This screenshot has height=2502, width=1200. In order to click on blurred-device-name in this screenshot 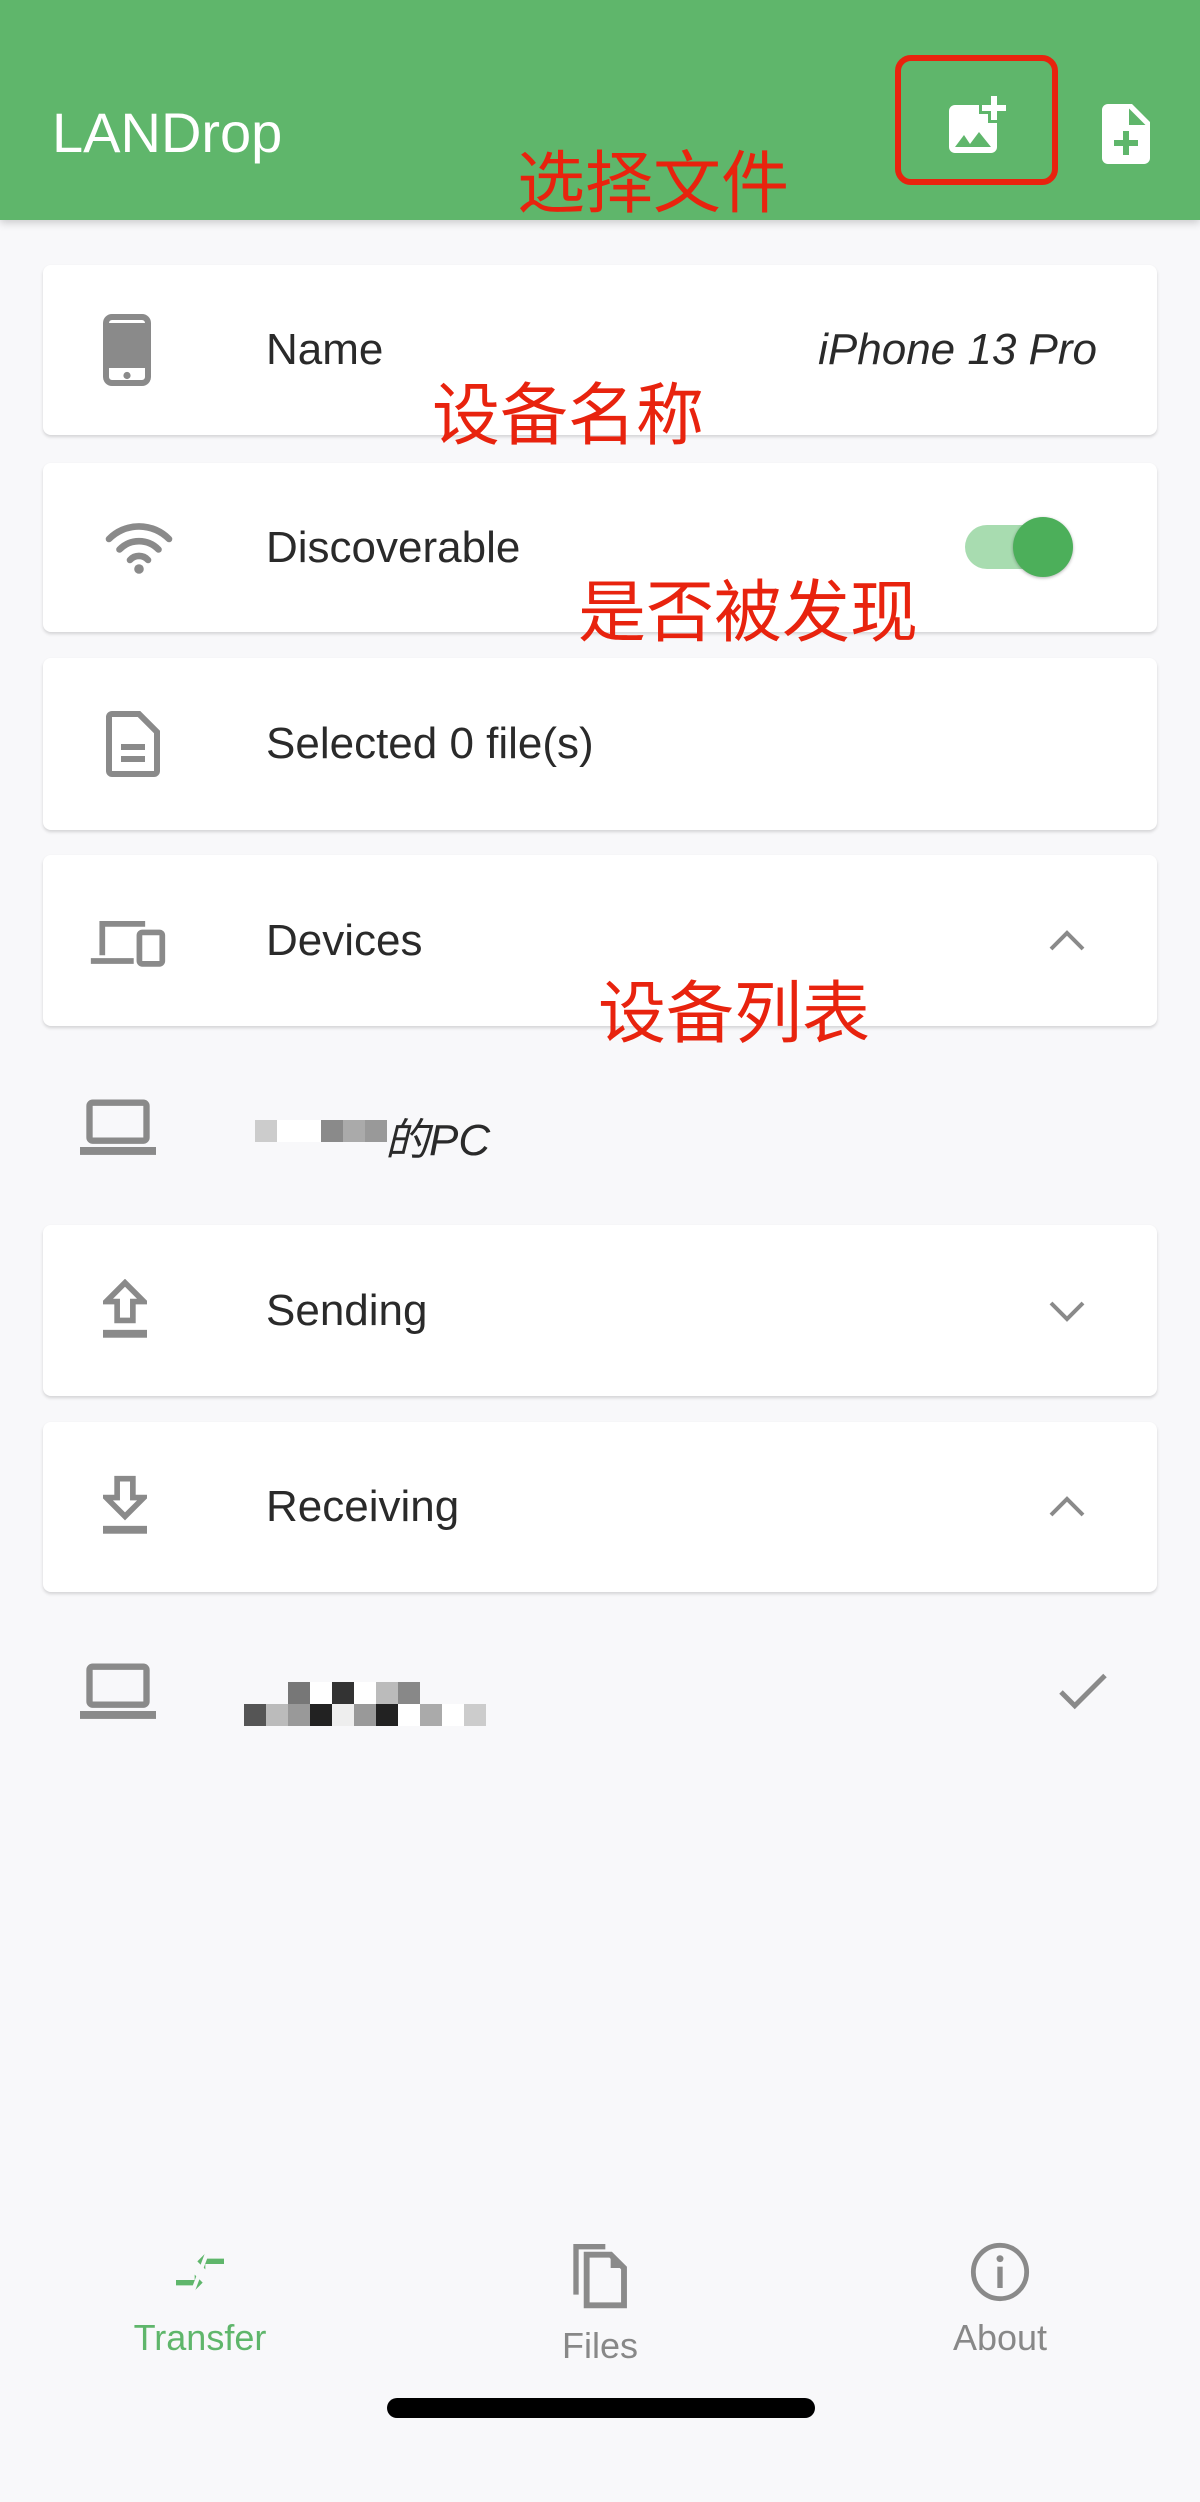, I will do `click(321, 1131)`.